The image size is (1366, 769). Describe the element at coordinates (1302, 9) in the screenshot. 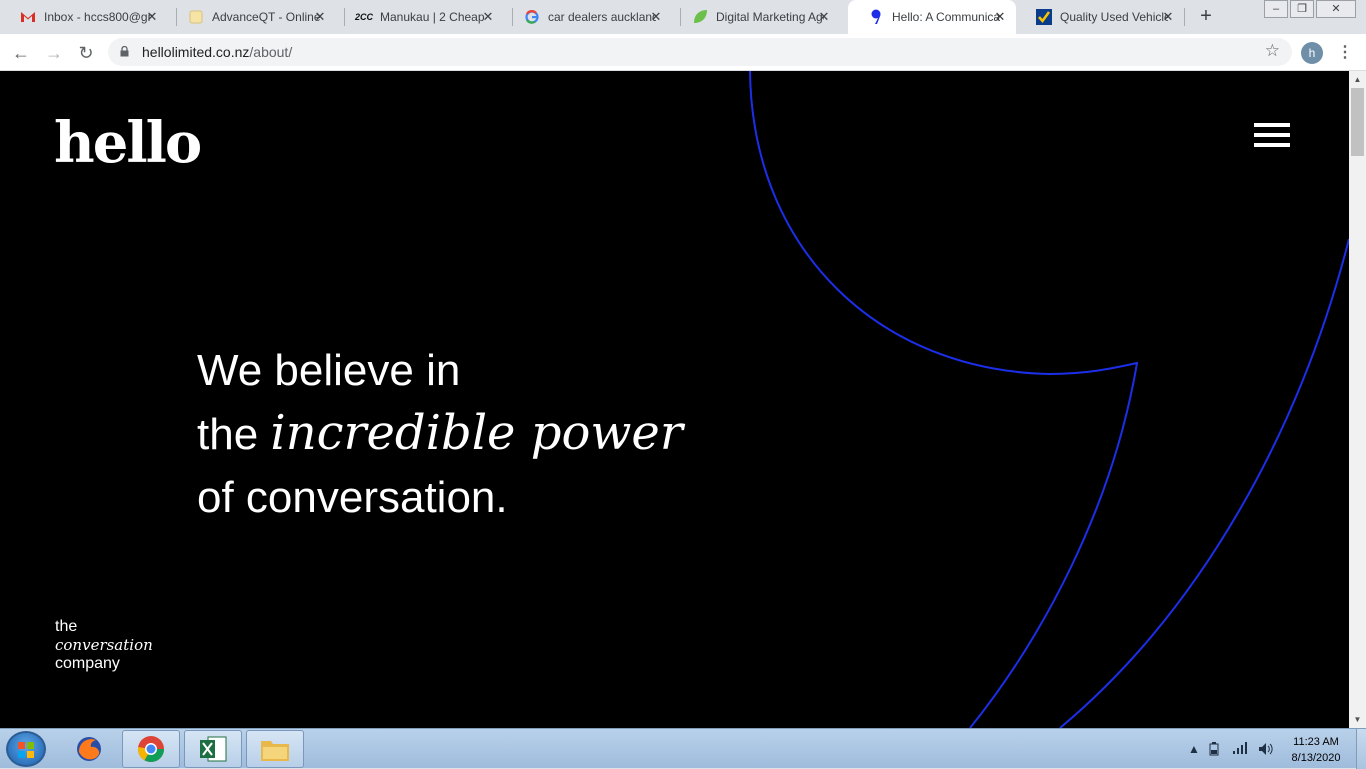

I see `restore-button: ❐` at that location.